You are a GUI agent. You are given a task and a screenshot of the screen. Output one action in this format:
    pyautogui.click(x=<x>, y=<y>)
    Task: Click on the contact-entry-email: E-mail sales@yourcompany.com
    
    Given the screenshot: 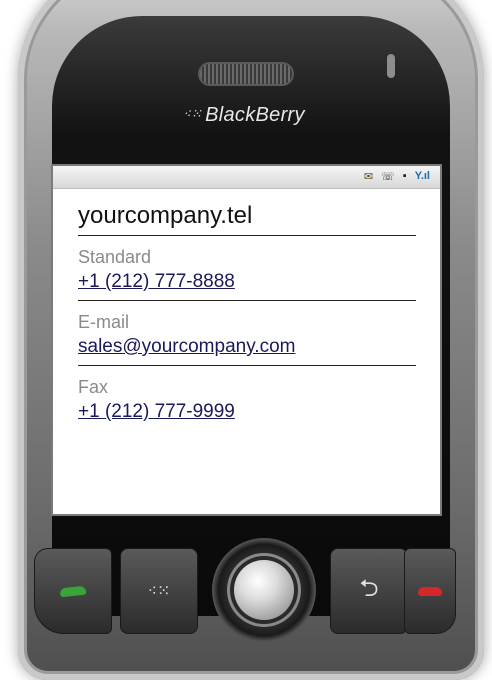 What is the action you would take?
    pyautogui.click(x=247, y=333)
    